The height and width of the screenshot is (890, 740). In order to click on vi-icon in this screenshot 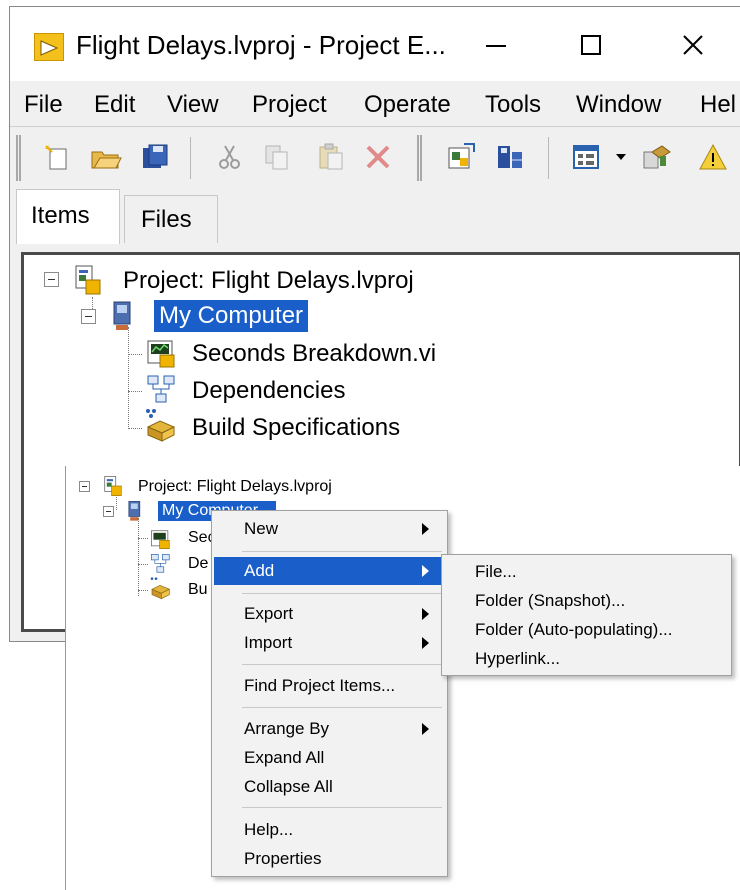, I will do `click(161, 354)`.